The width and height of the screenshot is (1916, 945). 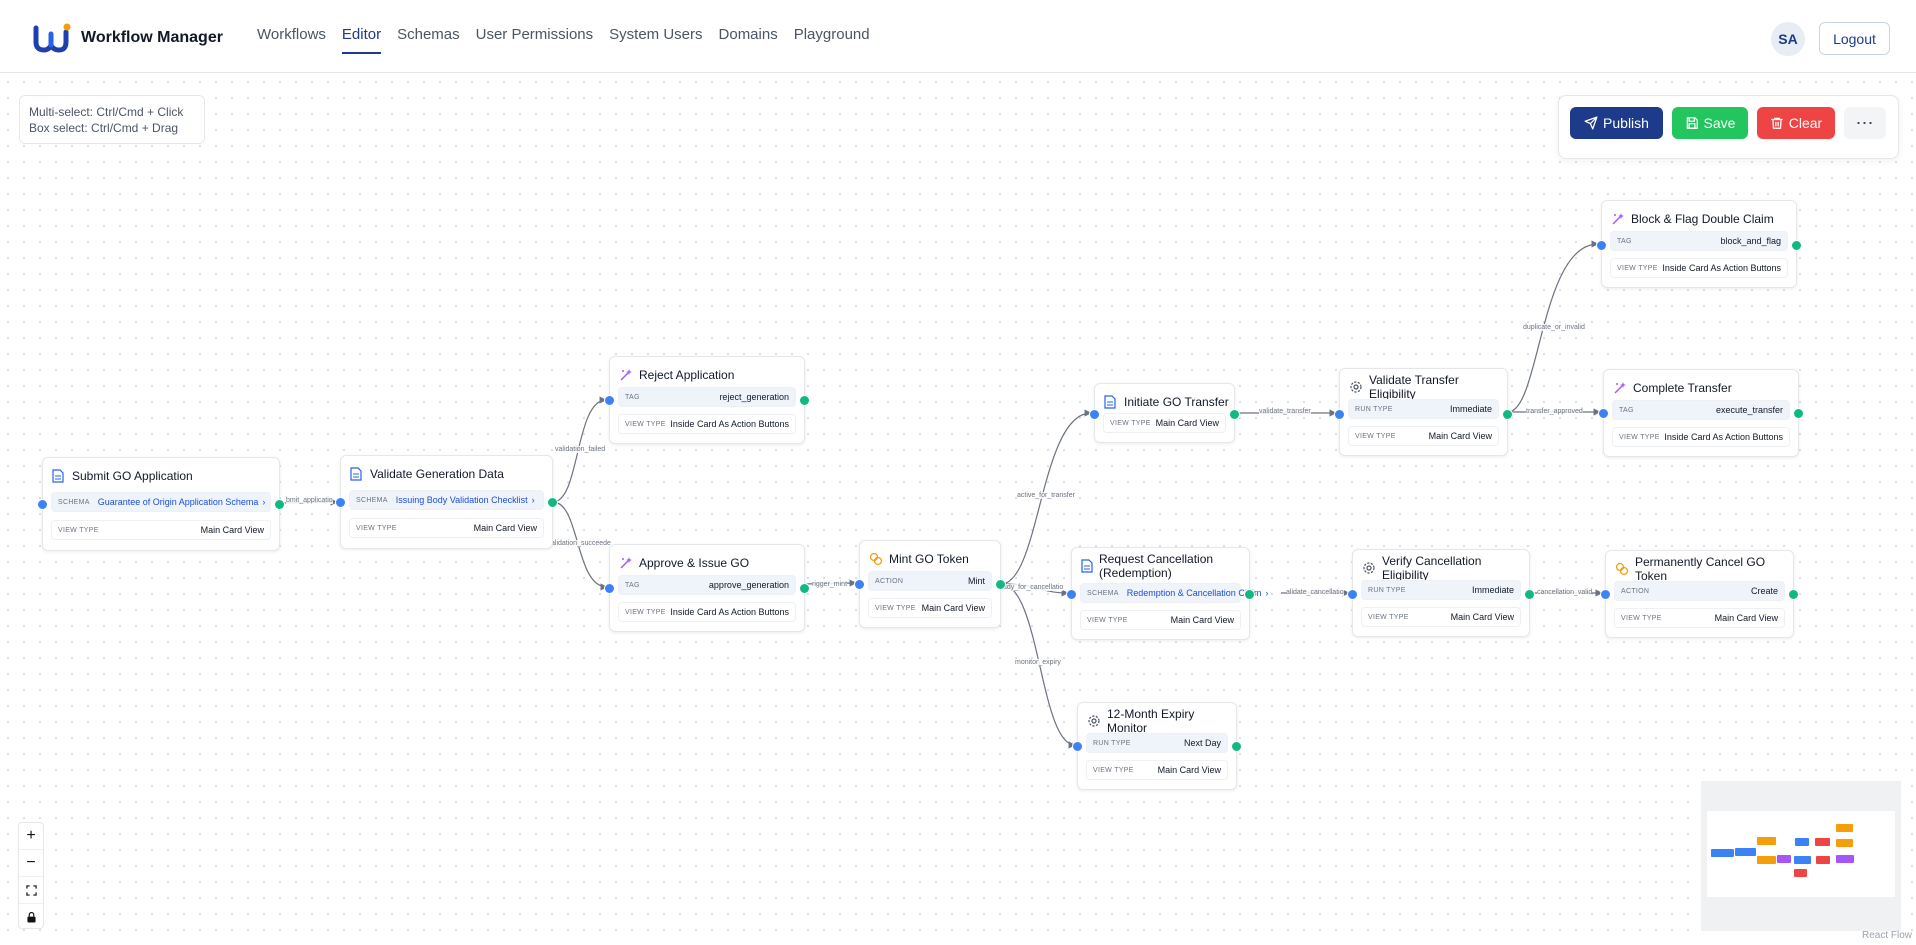 What do you see at coordinates (1699, 241) in the screenshot?
I see `node-row-tag: TAG block_and_flag` at bounding box center [1699, 241].